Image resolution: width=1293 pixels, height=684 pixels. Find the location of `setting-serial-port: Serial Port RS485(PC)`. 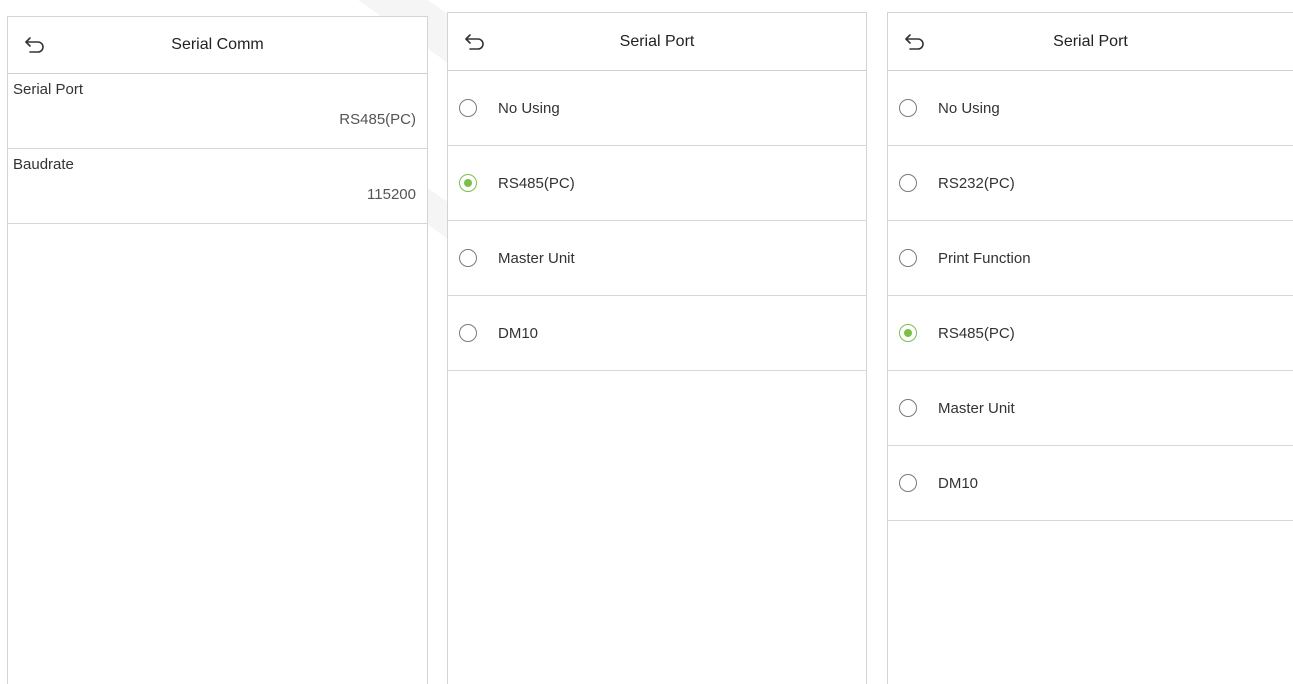

setting-serial-port: Serial Port RS485(PC) is located at coordinates (217, 111).